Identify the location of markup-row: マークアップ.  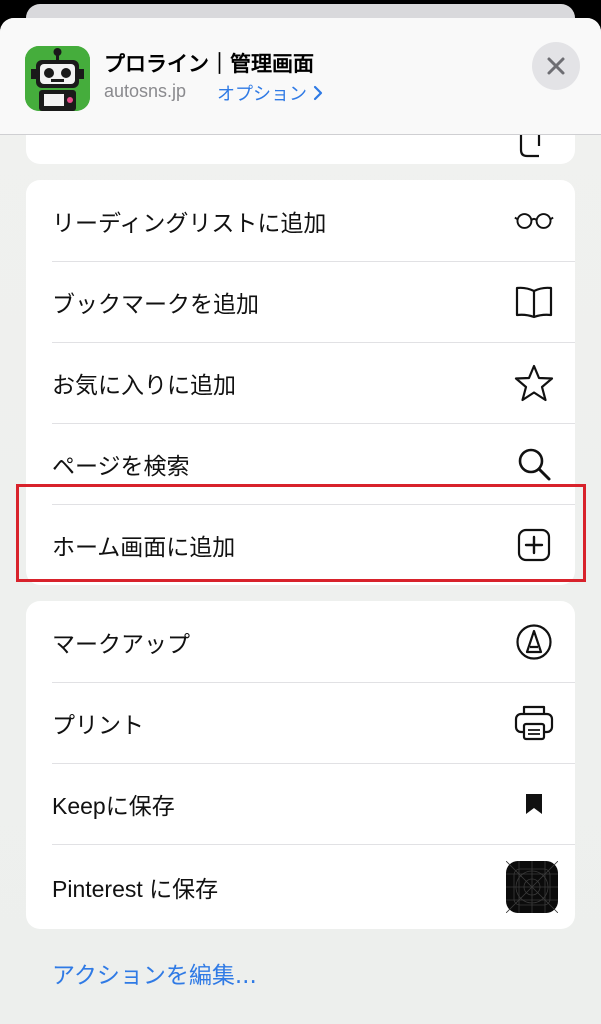
(300, 641).